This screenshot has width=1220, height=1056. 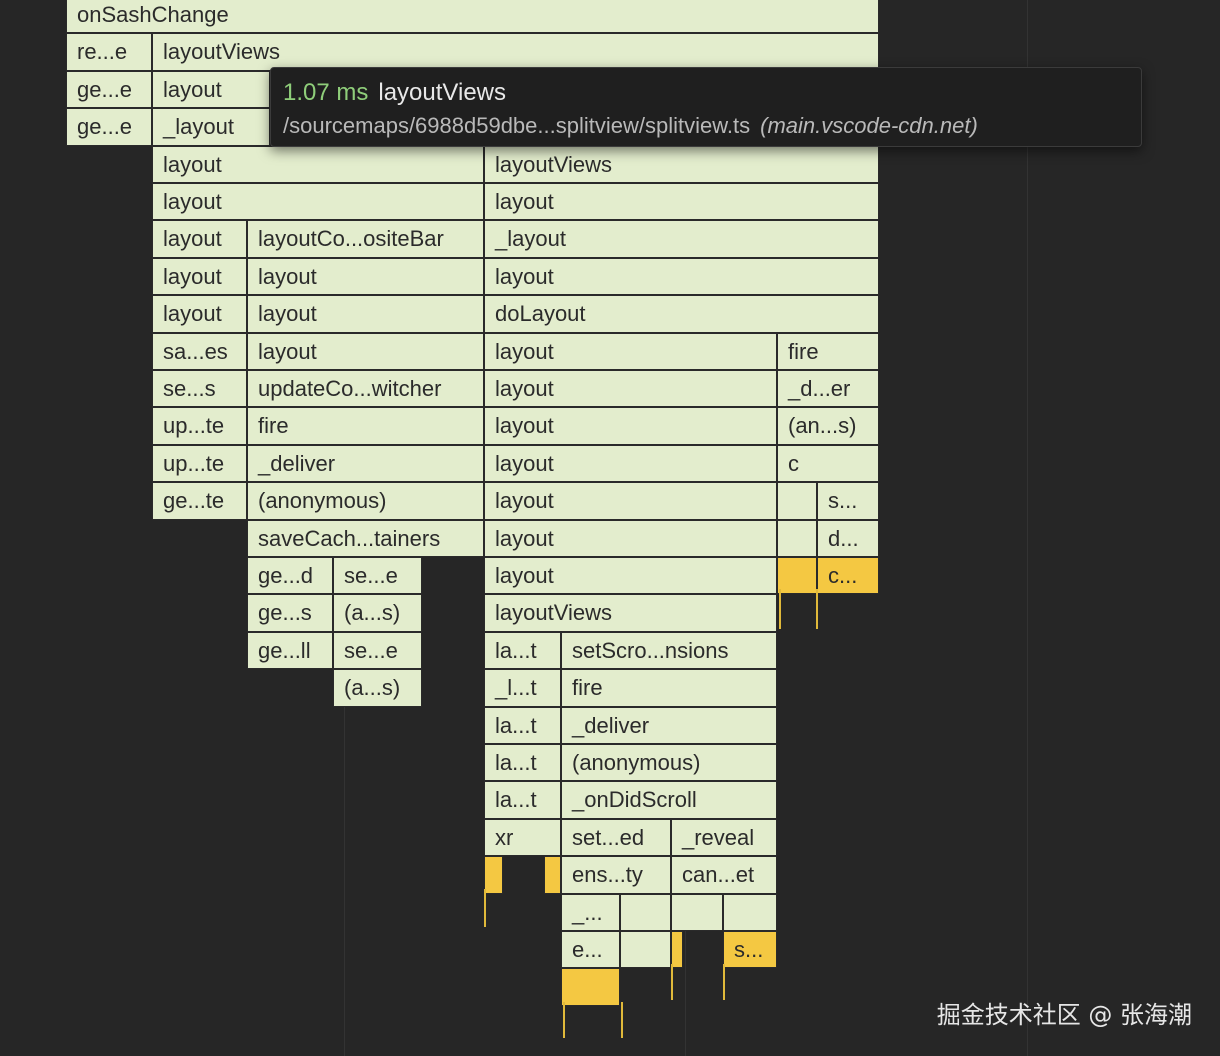 I want to click on flame-frame: setScro...nsions, so click(x=669, y=650).